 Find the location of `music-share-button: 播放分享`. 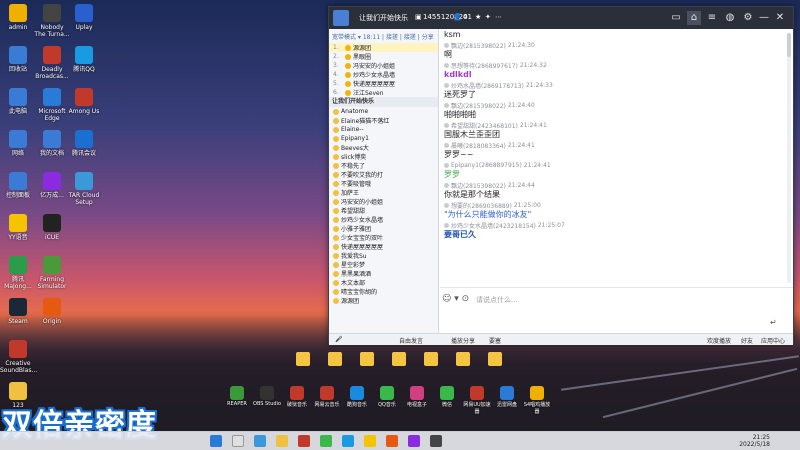

music-share-button: 播放分享 is located at coordinates (463, 340).